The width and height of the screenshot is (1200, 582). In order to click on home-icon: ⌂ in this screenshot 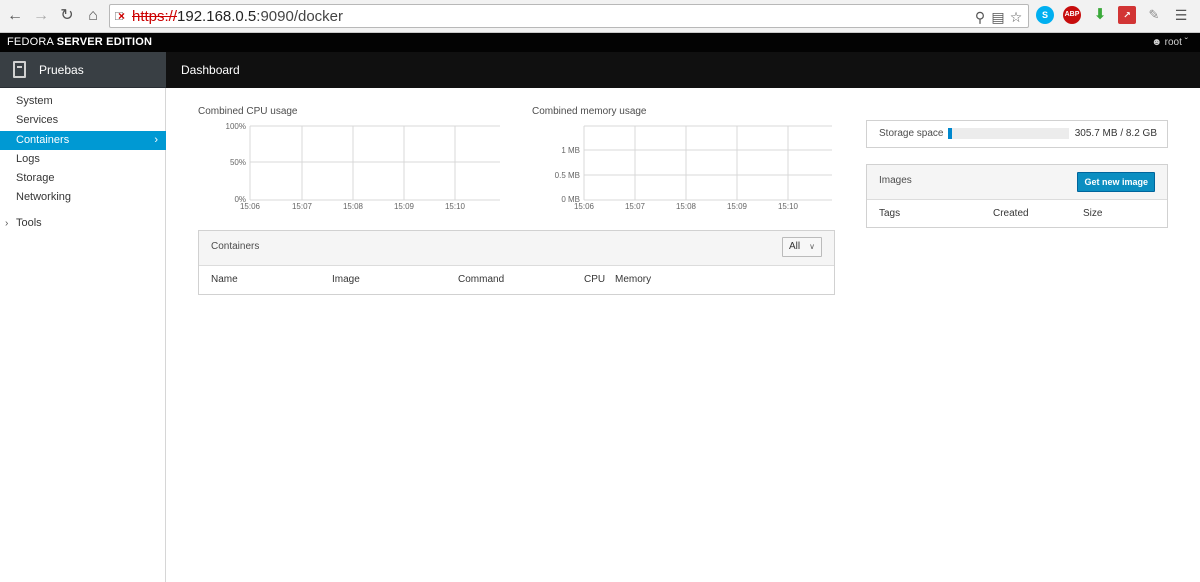, I will do `click(93, 16)`.